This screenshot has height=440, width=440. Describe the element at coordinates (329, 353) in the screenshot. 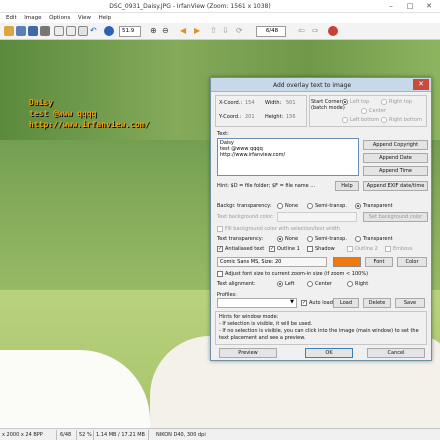

I see `ok-button: OK` at that location.